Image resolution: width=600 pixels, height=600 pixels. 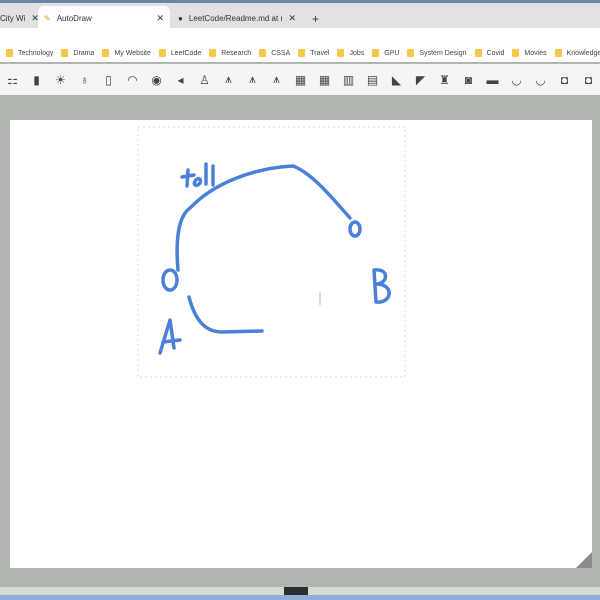 What do you see at coordinates (300, 597) in the screenshot?
I see `taskbar-edge` at bounding box center [300, 597].